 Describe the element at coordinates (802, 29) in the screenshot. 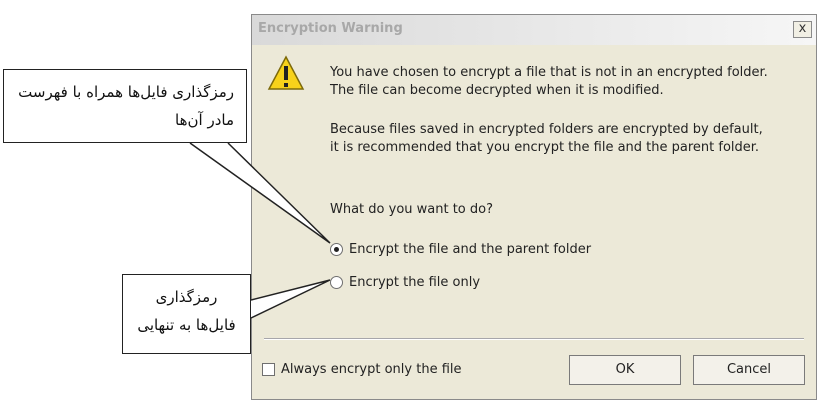

I see `close-button: x` at that location.